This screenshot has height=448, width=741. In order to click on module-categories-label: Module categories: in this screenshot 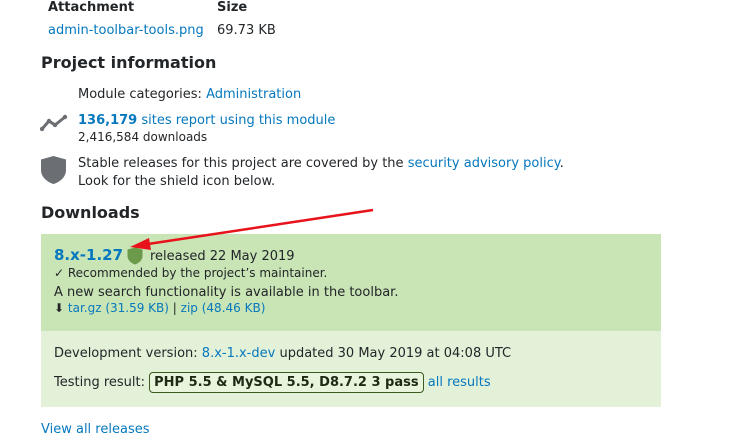, I will do `click(140, 94)`.